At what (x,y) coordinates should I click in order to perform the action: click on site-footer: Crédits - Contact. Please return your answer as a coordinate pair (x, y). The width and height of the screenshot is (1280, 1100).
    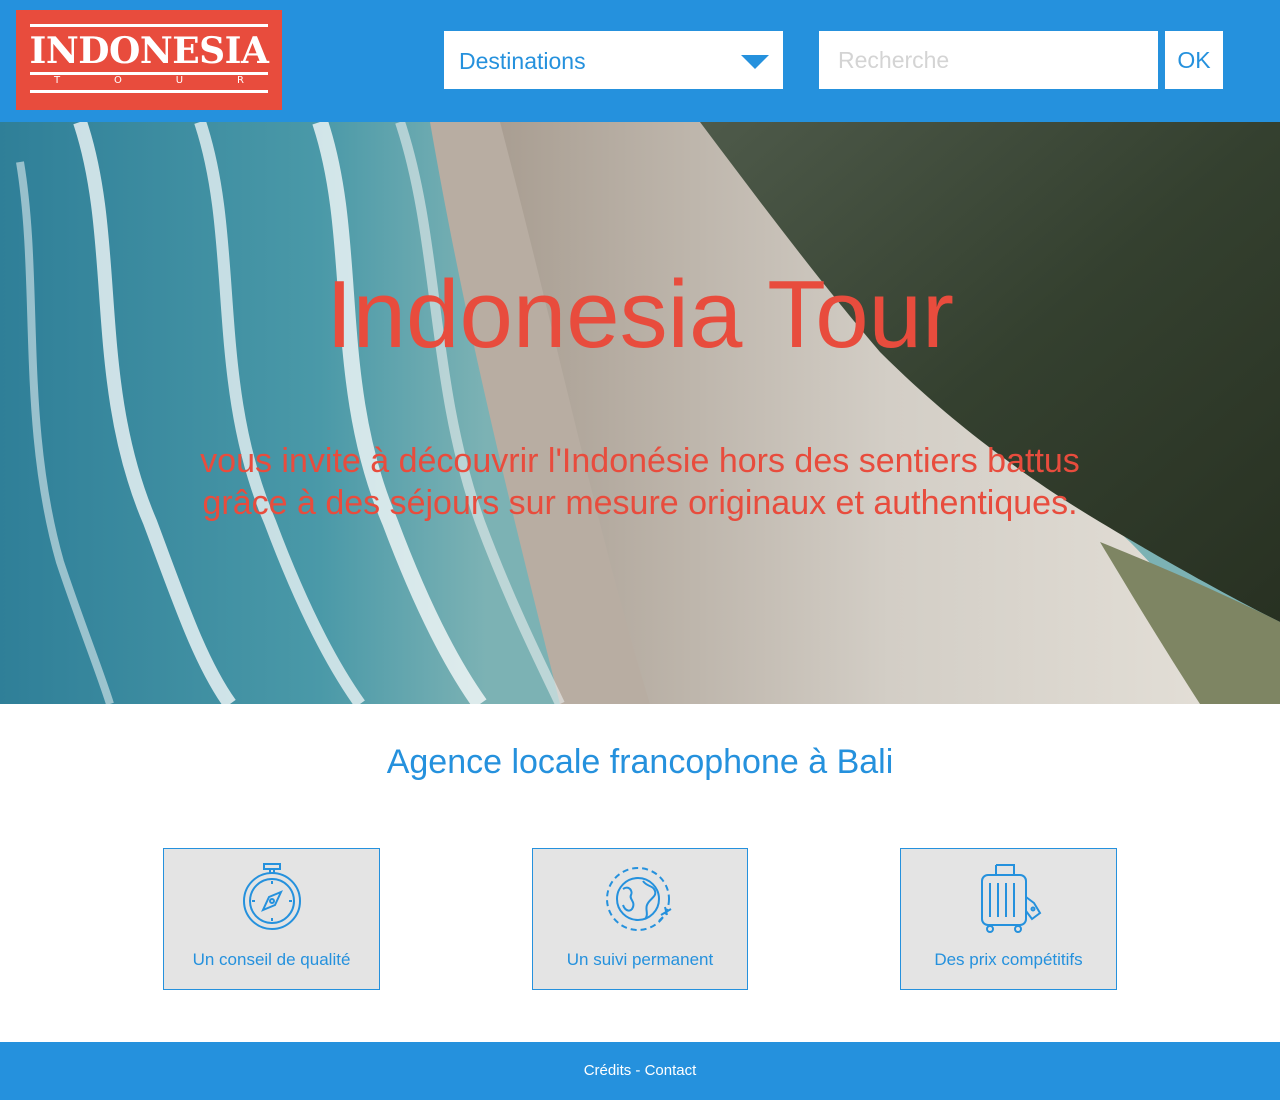
    Looking at the image, I should click on (640, 1071).